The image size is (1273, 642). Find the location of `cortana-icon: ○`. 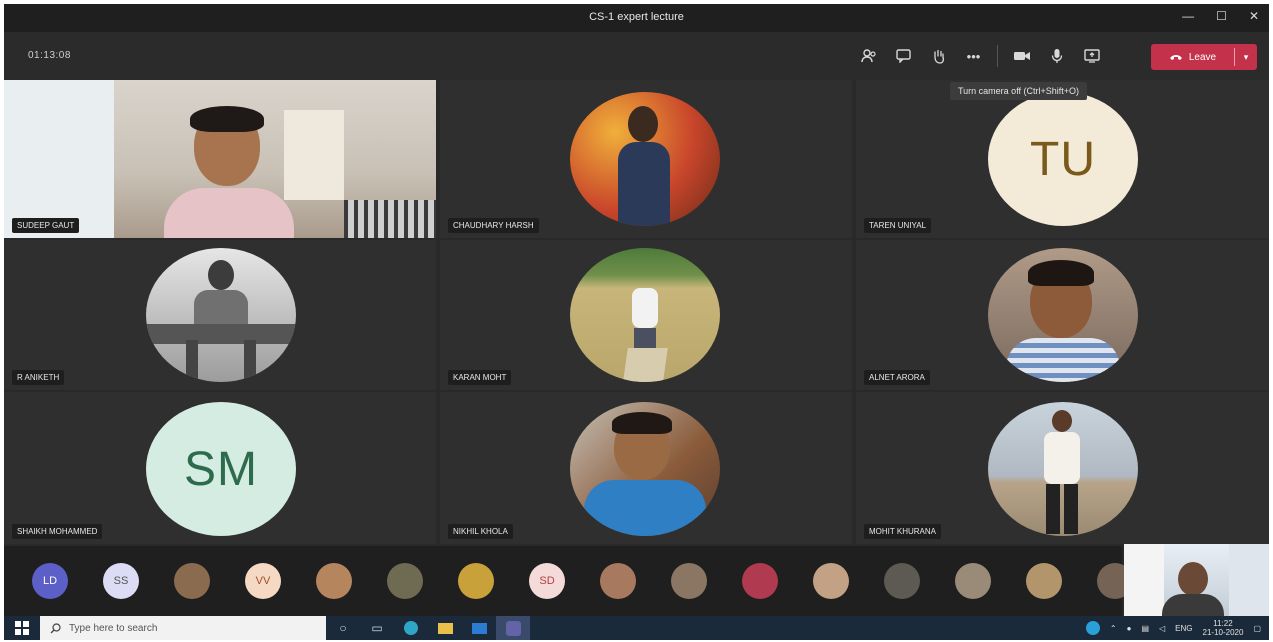

cortana-icon: ○ is located at coordinates (343, 628).